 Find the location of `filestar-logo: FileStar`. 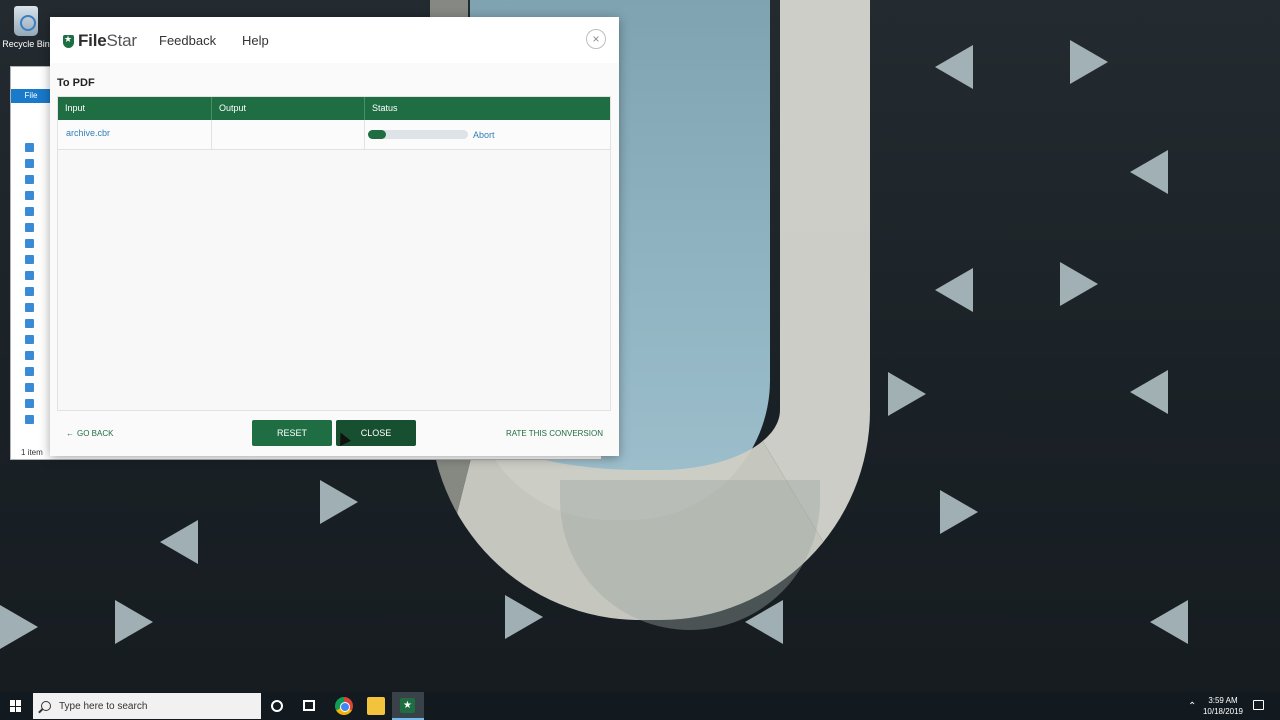

filestar-logo: FileStar is located at coordinates (100, 41).